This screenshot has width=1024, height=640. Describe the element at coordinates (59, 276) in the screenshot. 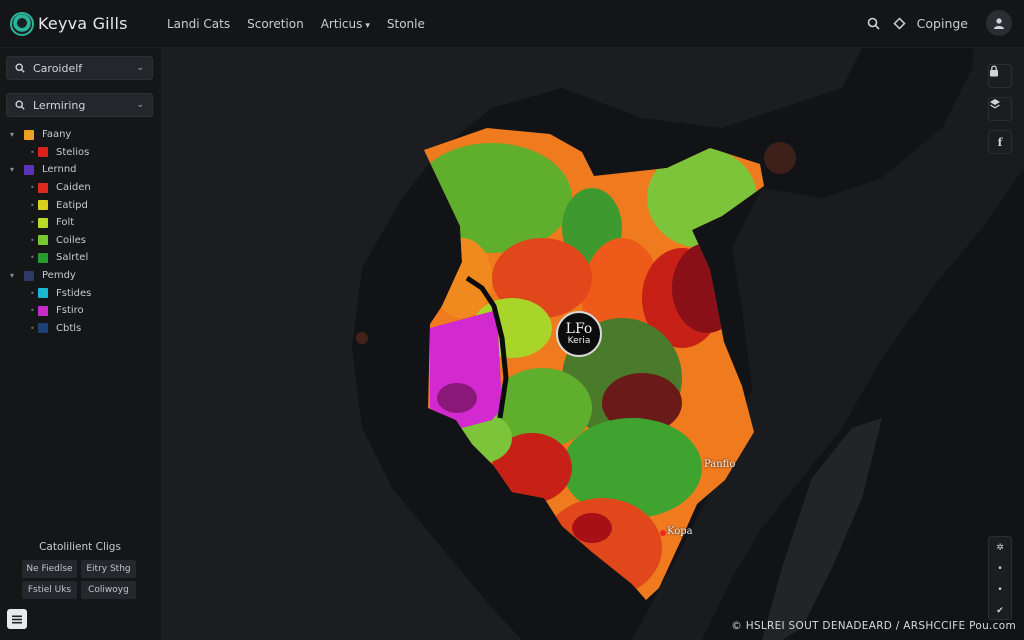

I see `layer-label: Pemdy` at that location.